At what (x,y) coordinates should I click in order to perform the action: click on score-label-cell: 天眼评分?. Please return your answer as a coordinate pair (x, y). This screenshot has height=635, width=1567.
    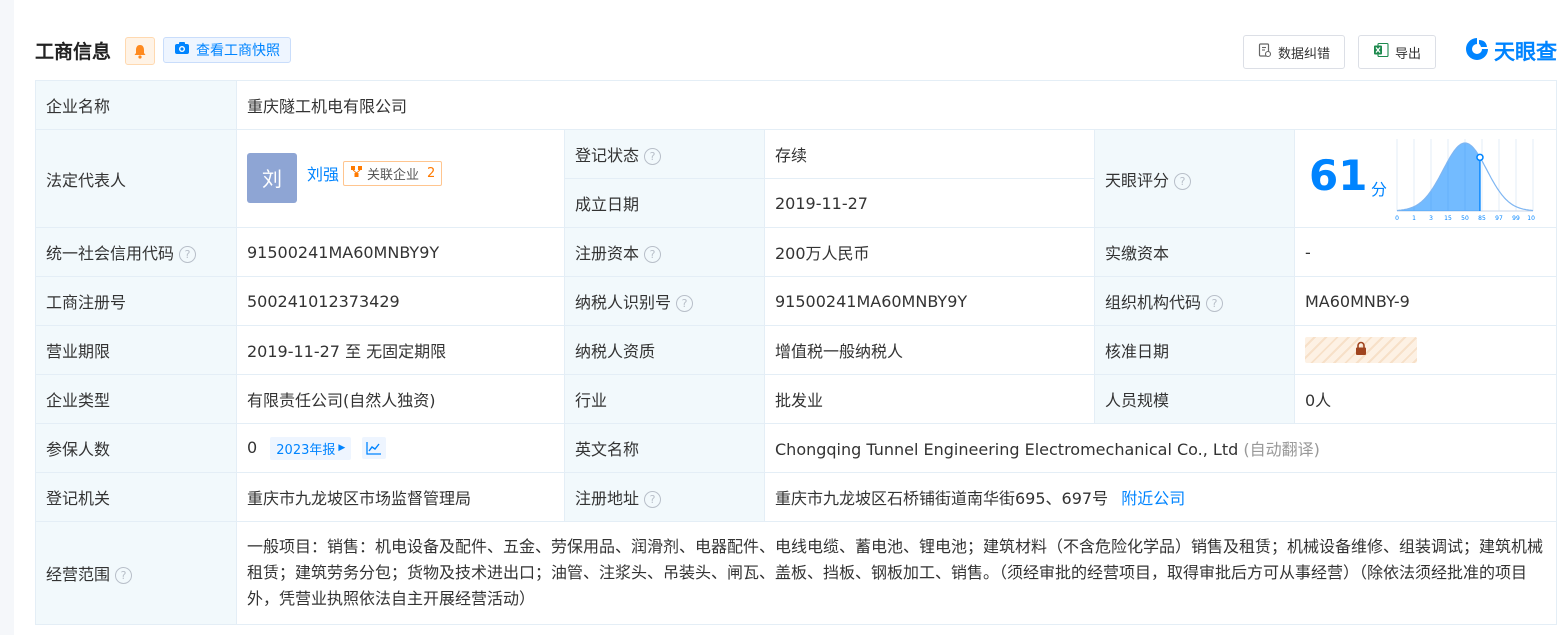
    Looking at the image, I should click on (1194, 178).